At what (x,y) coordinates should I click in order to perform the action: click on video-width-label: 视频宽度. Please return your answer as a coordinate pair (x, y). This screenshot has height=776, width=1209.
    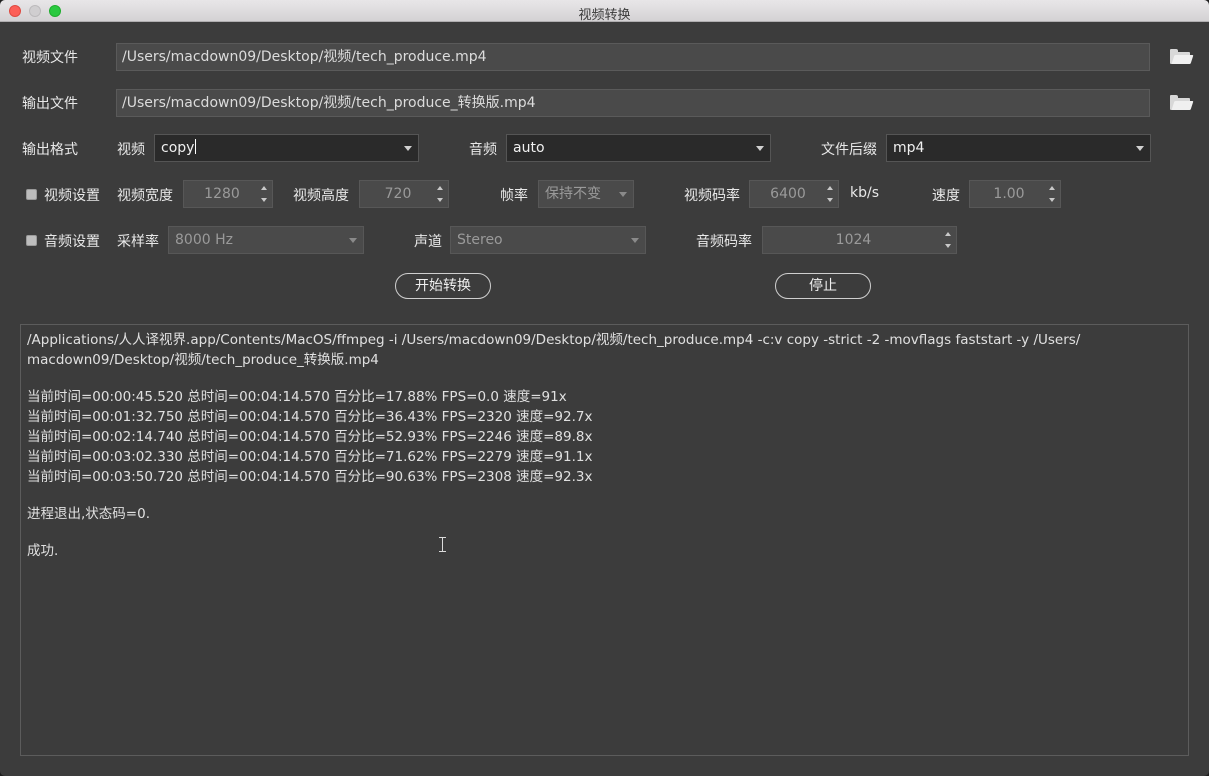
    Looking at the image, I should click on (145, 196).